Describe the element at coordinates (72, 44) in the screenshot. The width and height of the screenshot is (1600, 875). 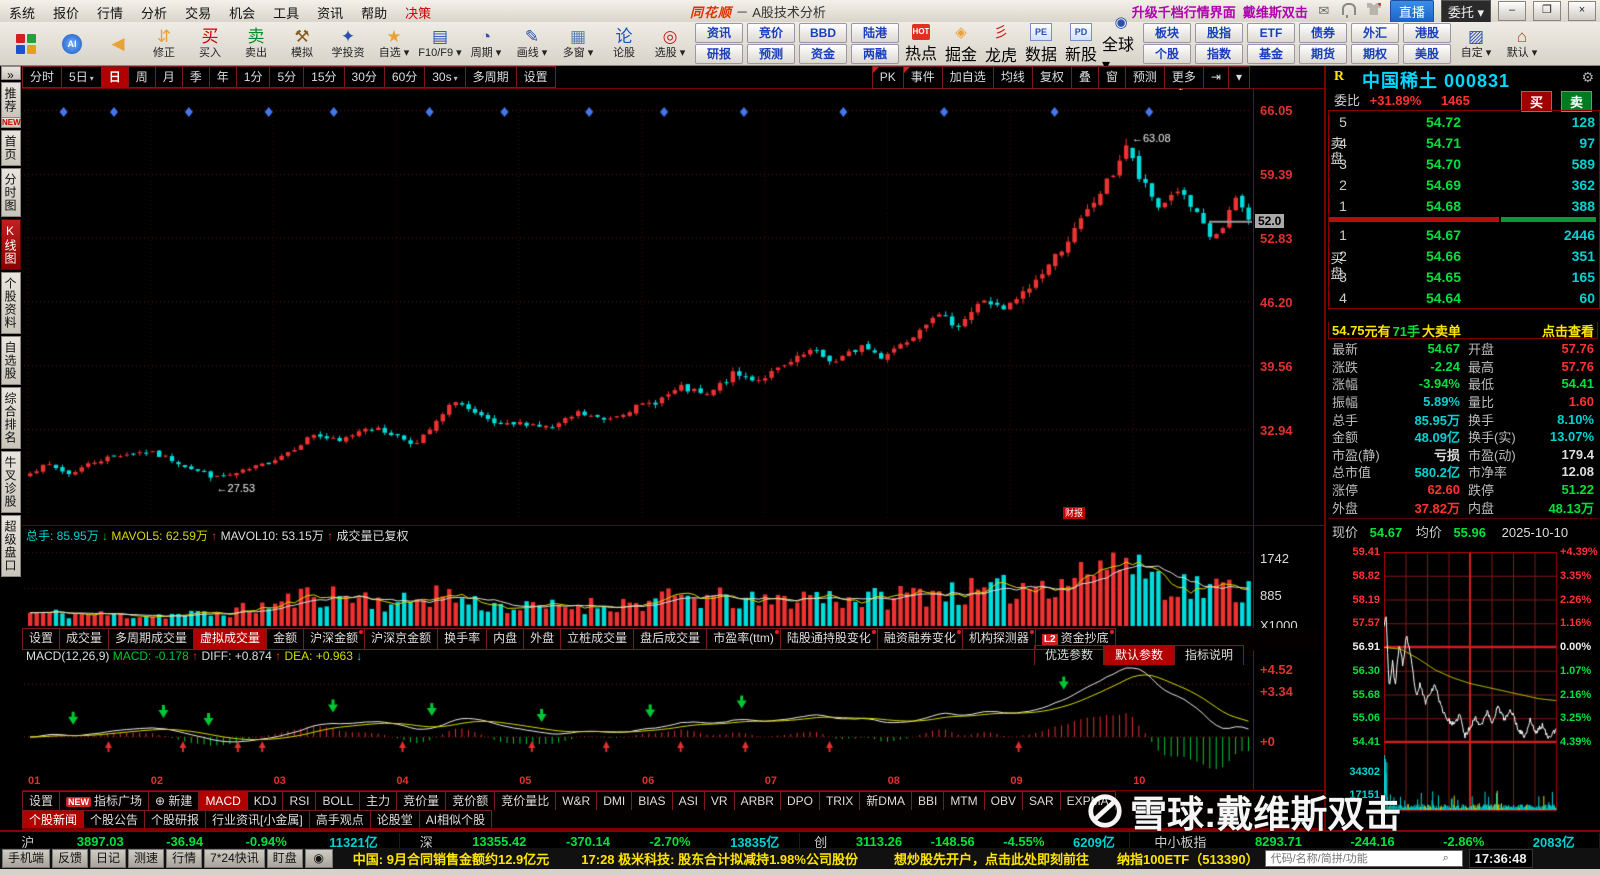
I see `toolbar-ai-assistant-button: AI` at that location.